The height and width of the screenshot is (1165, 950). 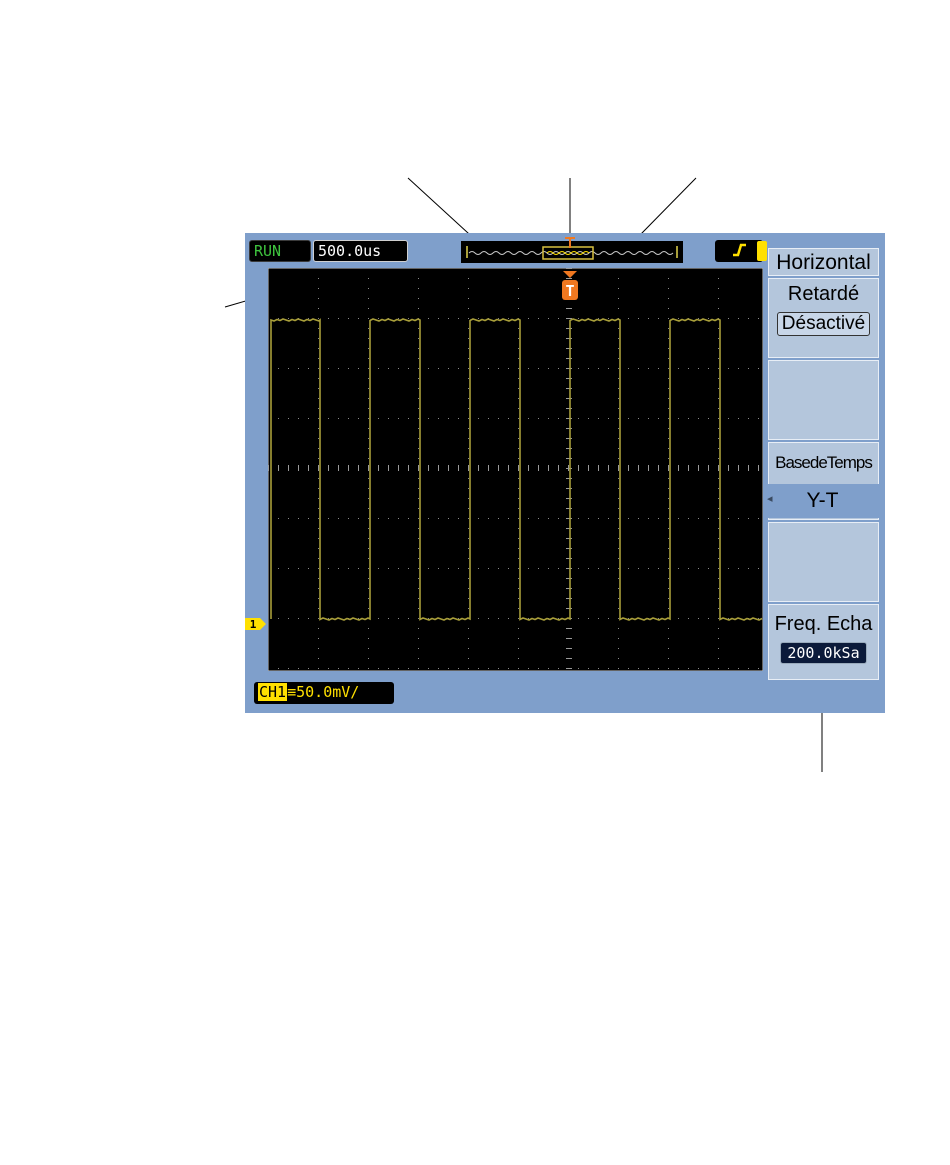 What do you see at coordinates (823, 294) in the screenshot?
I see `menu-delayed-label: Retardé` at bounding box center [823, 294].